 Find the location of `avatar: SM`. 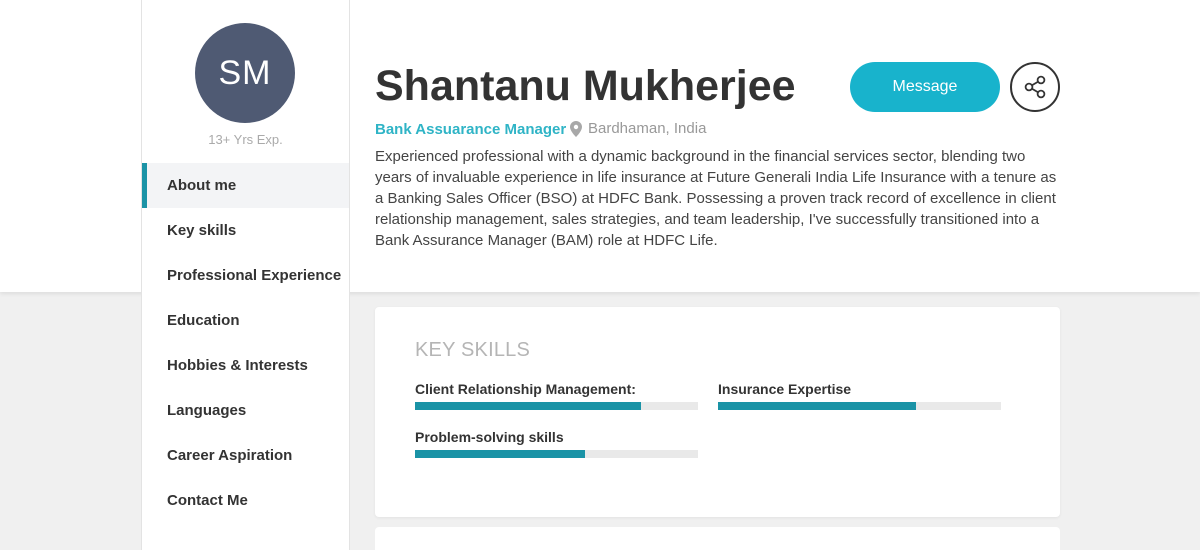

avatar: SM is located at coordinates (245, 73).